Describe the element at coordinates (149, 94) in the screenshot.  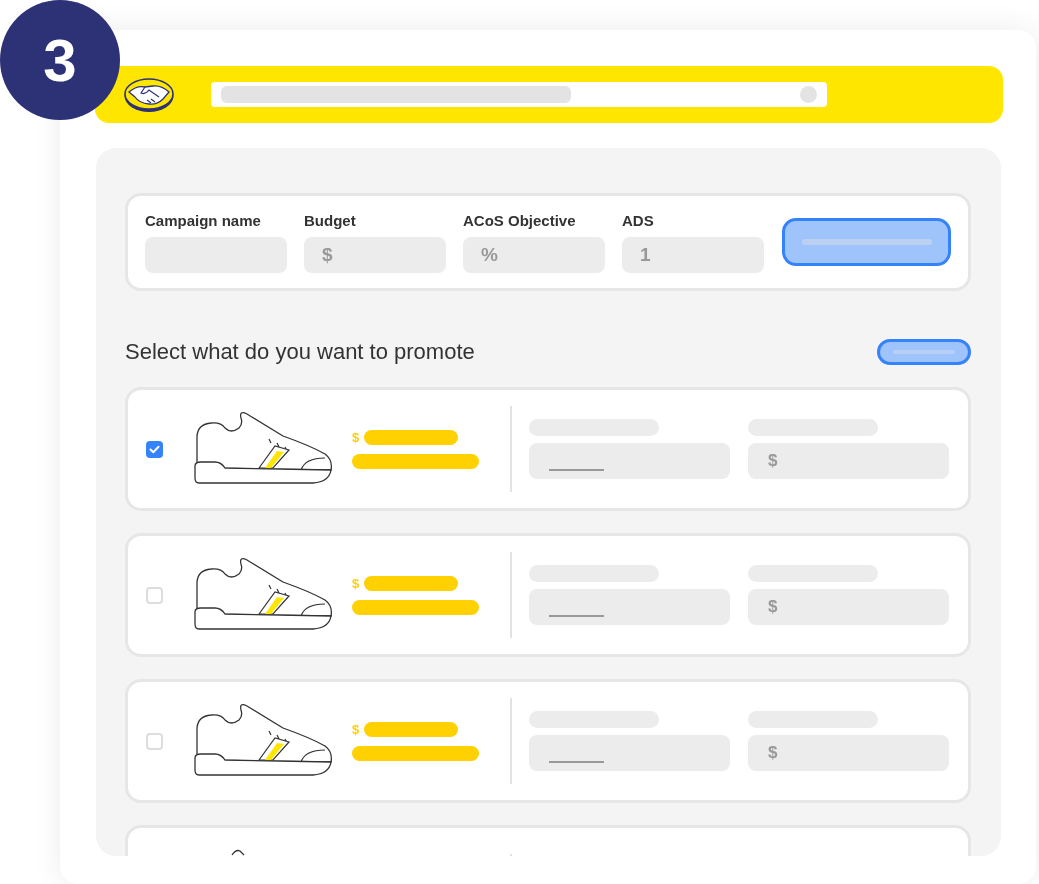
I see `handshake-logo-icon` at that location.